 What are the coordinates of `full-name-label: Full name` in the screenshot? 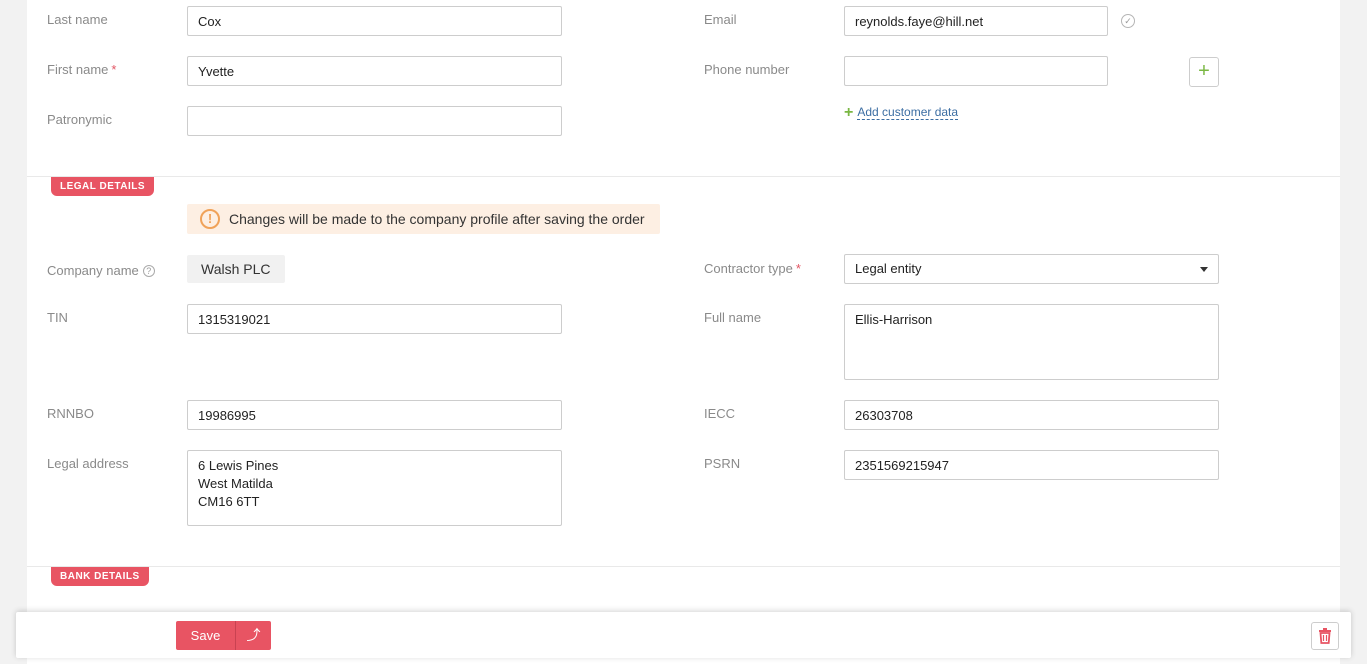 It's located at (733, 317).